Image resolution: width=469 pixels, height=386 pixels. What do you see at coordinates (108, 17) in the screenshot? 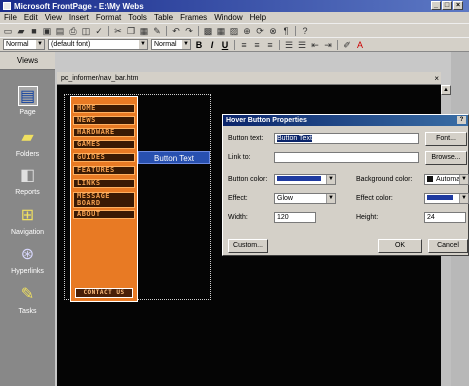
I see `menu-format: Format` at bounding box center [108, 17].